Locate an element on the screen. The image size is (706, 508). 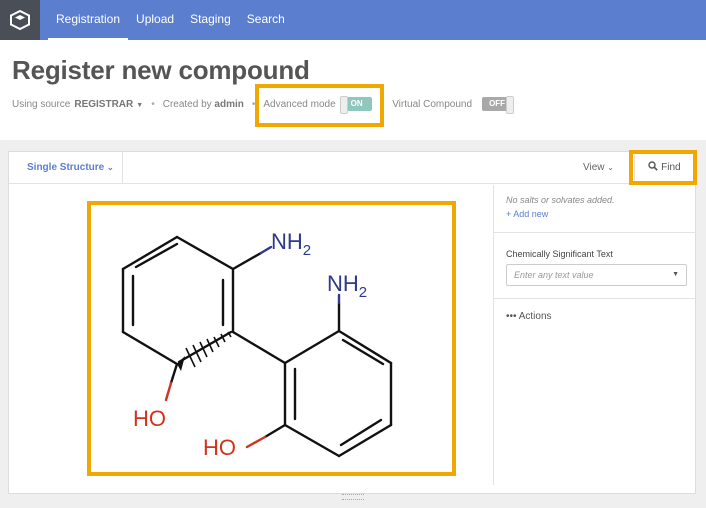
panel-header: Single Structure ⌄ View ⌄ Find is located at coordinates (352, 168).